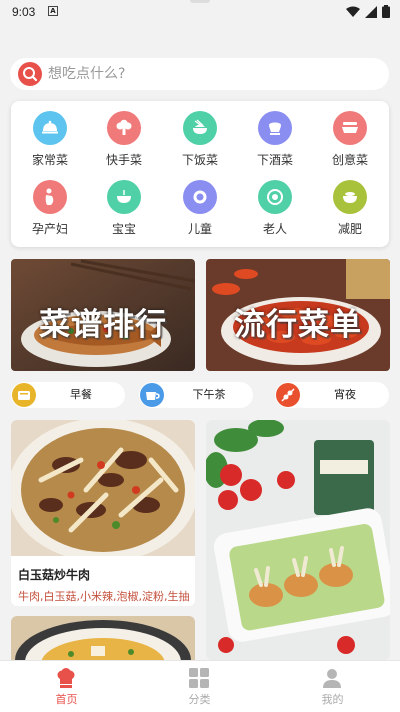 The height and width of the screenshot is (712, 400). I want to click on category-label: 下饭菜, so click(199, 160).